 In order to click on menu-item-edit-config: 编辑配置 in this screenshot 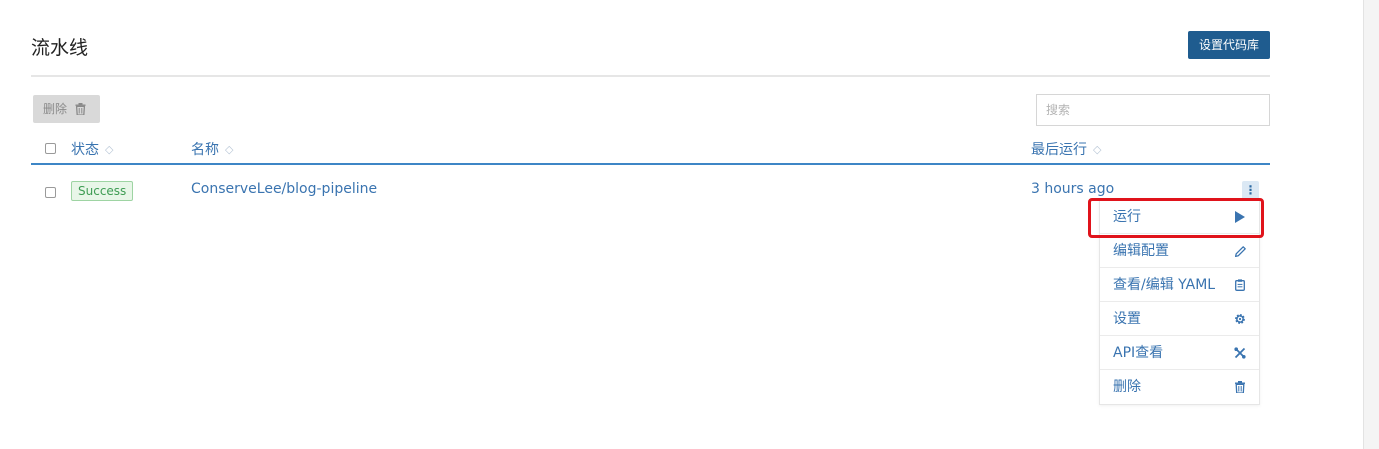, I will do `click(1179, 251)`.